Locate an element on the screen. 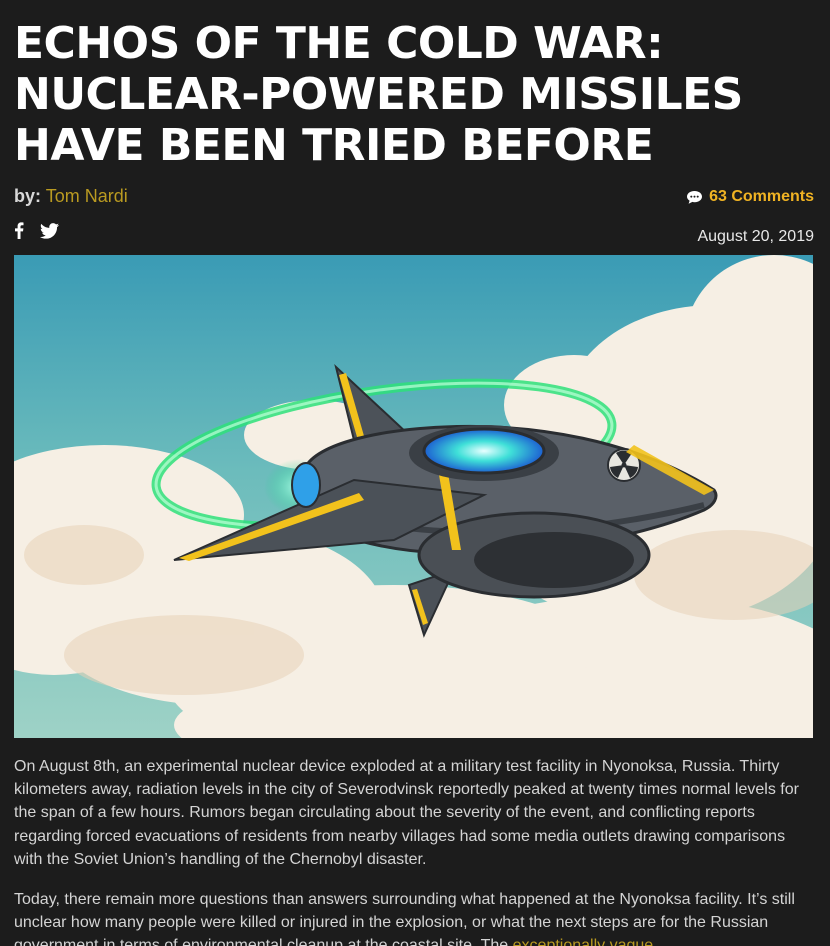 This screenshot has width=830, height=946. byline-row: by: Tom Nardi 63 Comments is located at coordinates (414, 199).